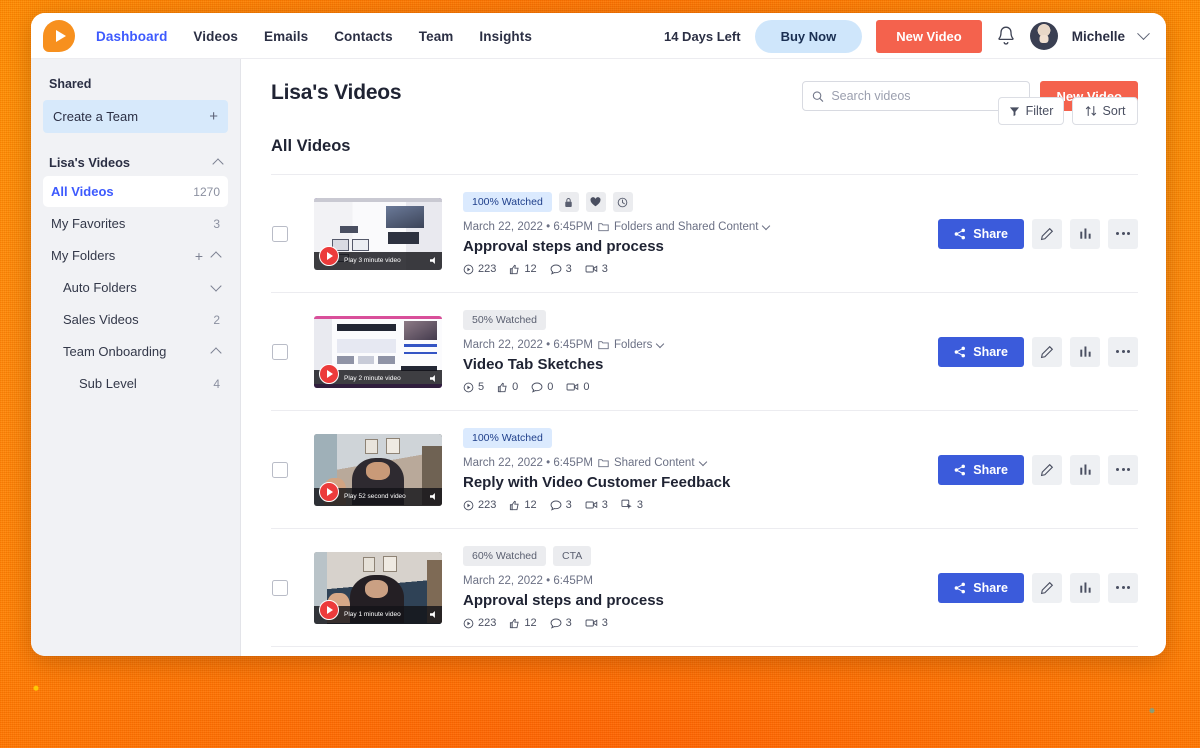  What do you see at coordinates (372, 614) in the screenshot?
I see `play-duration-label: Play 1 minute video` at bounding box center [372, 614].